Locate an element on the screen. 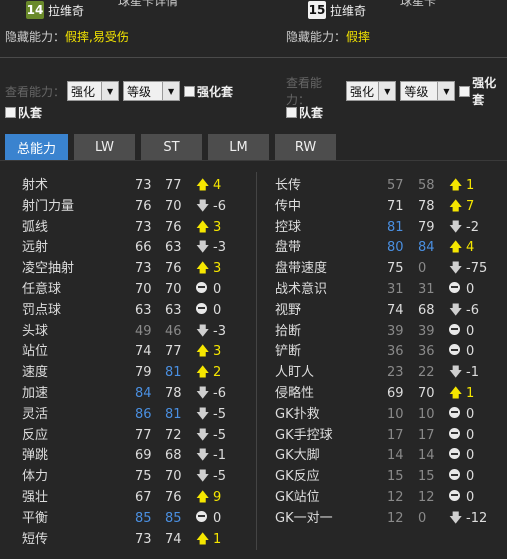  stat-name: 罚点球 is located at coordinates (42, 310).